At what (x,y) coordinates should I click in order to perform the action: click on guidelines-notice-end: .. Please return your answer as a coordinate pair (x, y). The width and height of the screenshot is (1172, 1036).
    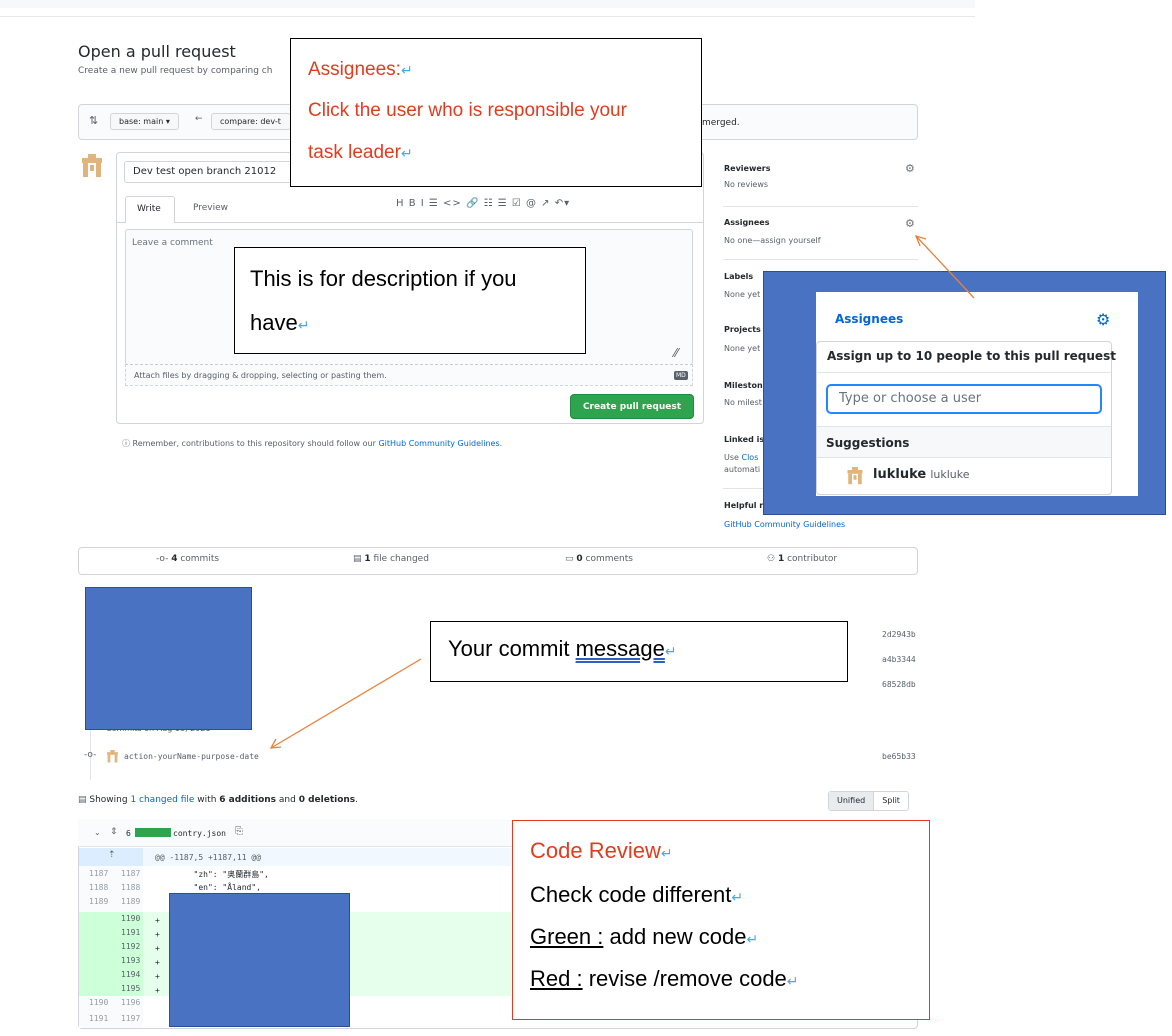
    Looking at the image, I should click on (501, 443).